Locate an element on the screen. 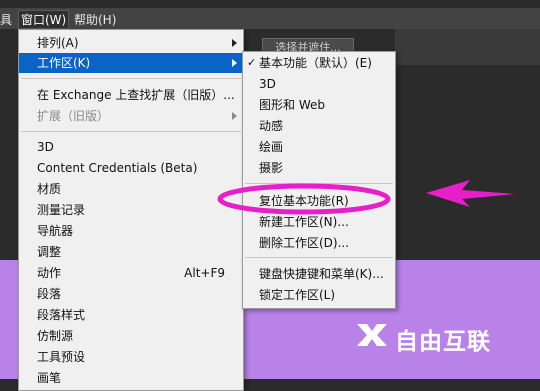  submenu-item-lock-workspace: 锁定工作区(L) is located at coordinates (319, 295).